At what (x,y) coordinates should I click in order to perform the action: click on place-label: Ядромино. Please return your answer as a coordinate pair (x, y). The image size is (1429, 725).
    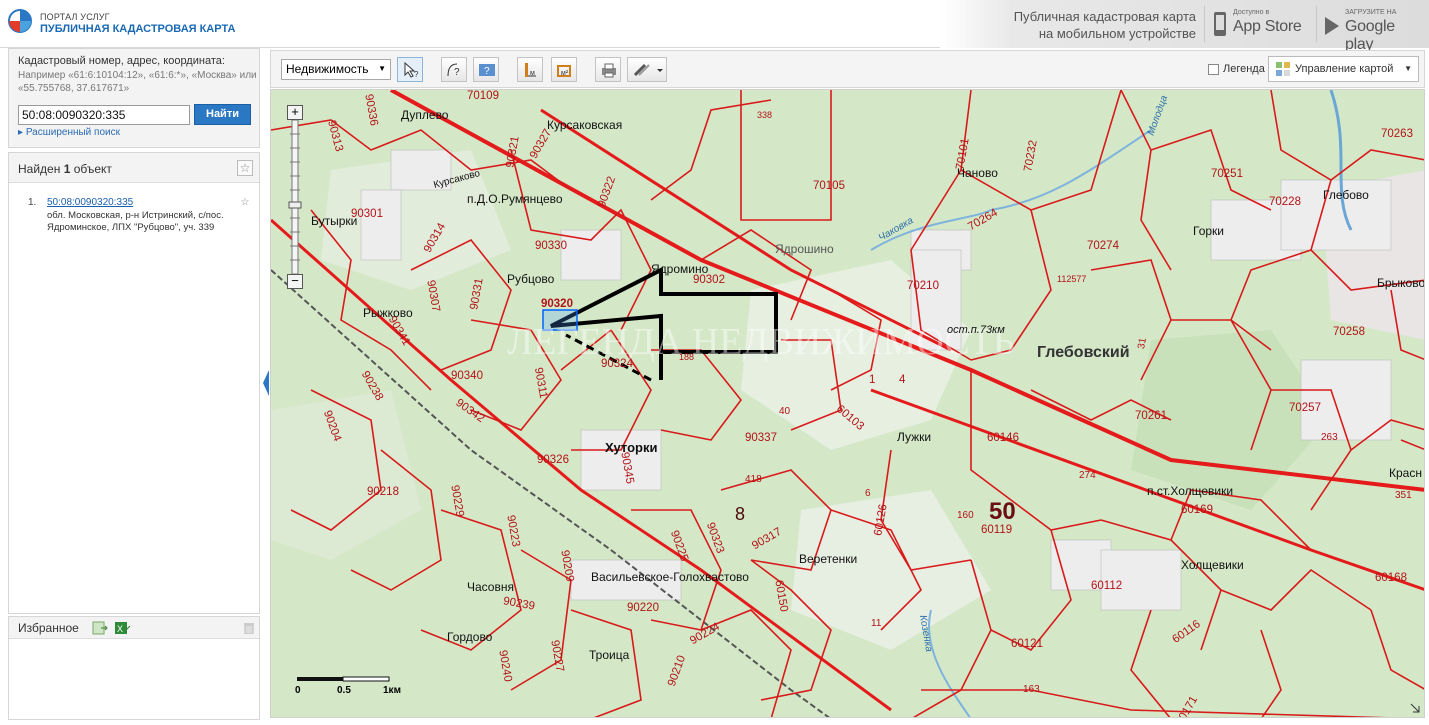
    Looking at the image, I should click on (680, 269).